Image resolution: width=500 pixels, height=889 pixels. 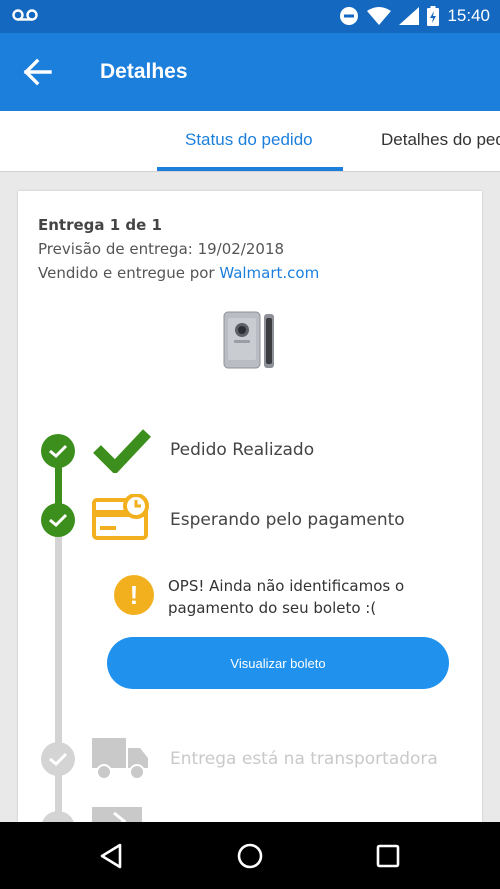 I want to click on status-bar: 15:40, so click(x=250, y=16).